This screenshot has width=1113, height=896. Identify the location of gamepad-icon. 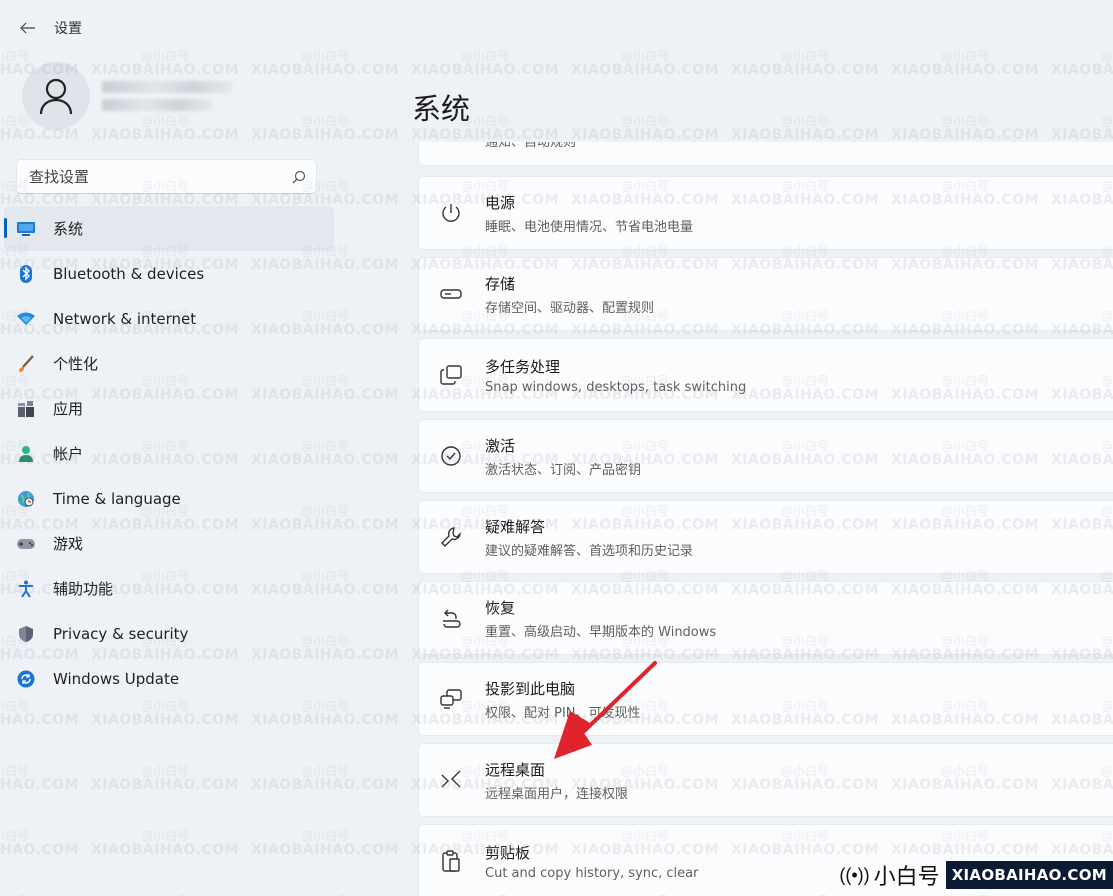
(26, 544).